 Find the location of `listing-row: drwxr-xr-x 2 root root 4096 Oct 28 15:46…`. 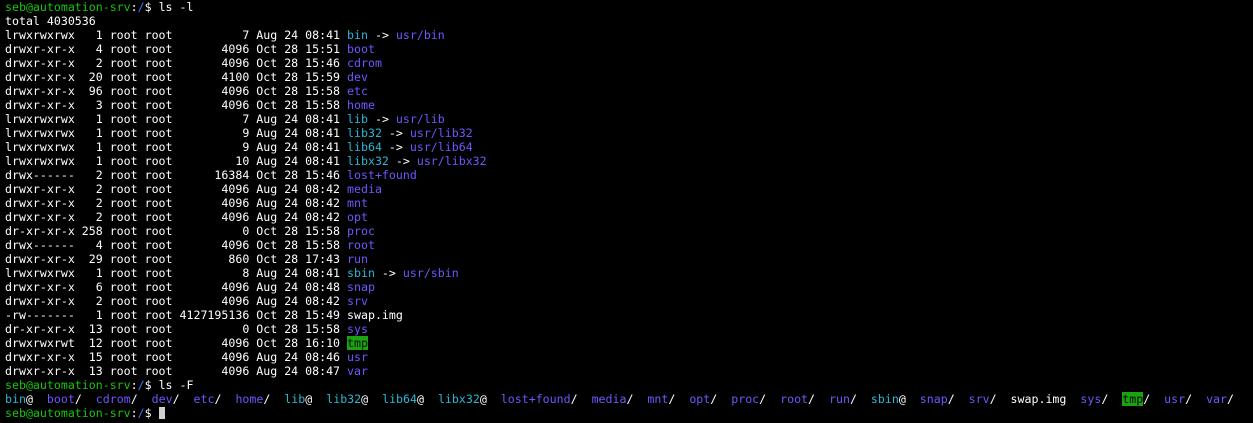

listing-row: drwxr-xr-x 2 root root 4096 Oct 28 15:46… is located at coordinates (628, 63).